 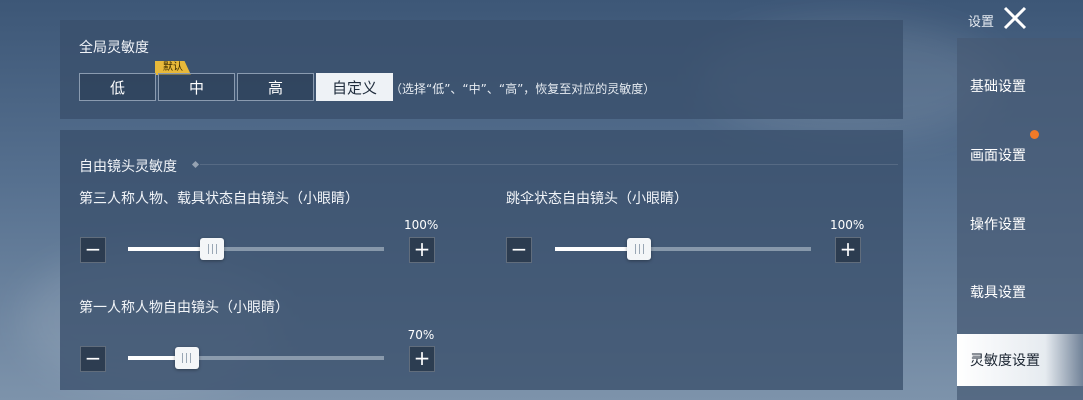 I want to click on sidebar-item-controls: 操作设置, so click(x=1020, y=224).